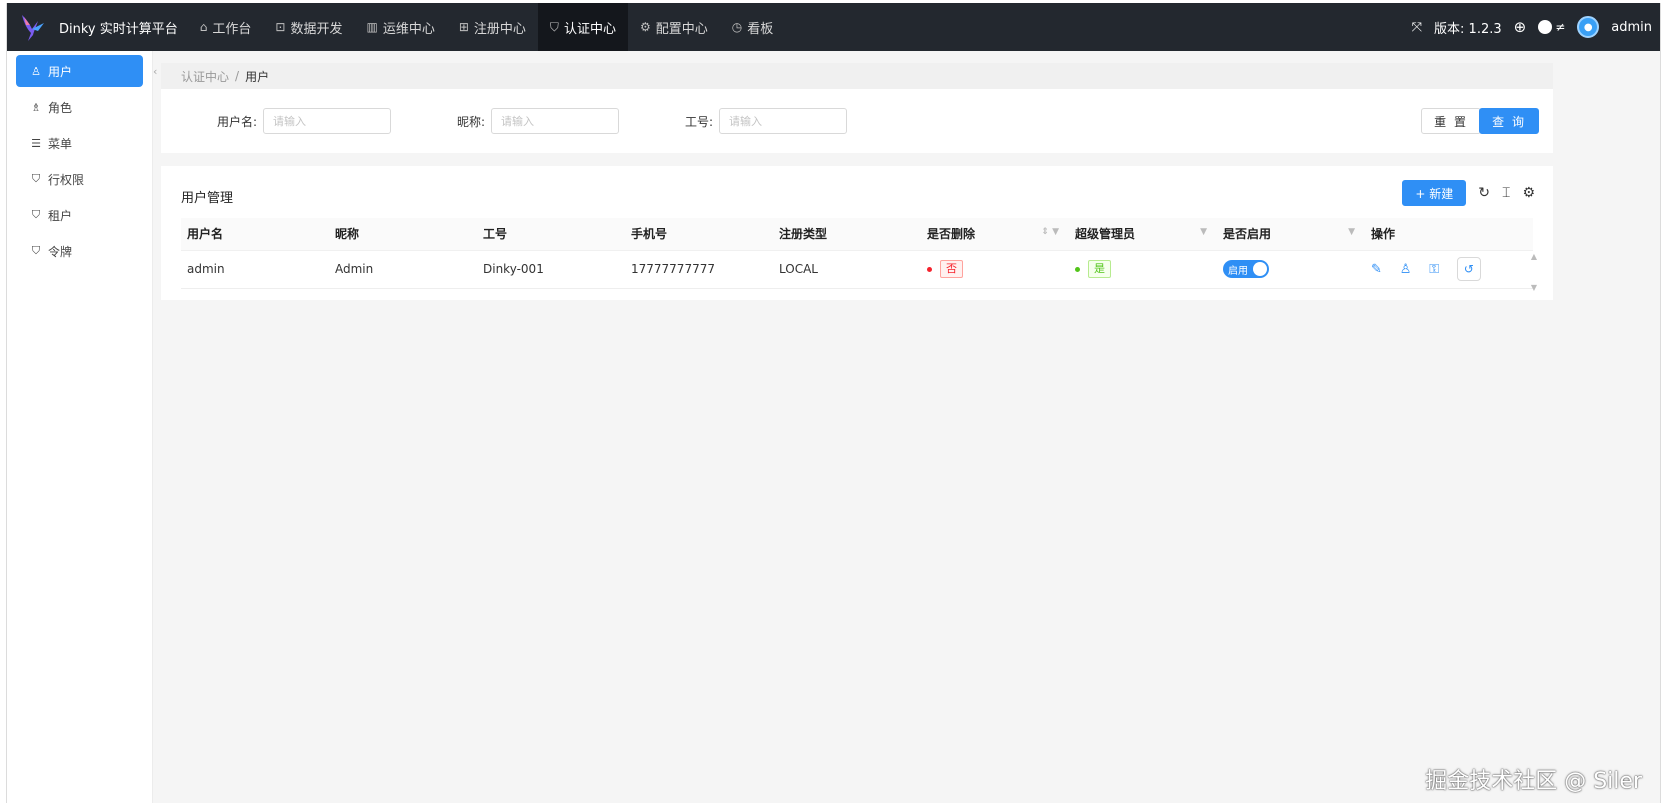  What do you see at coordinates (327, 121) in the screenshot?
I see `username-input` at bounding box center [327, 121].